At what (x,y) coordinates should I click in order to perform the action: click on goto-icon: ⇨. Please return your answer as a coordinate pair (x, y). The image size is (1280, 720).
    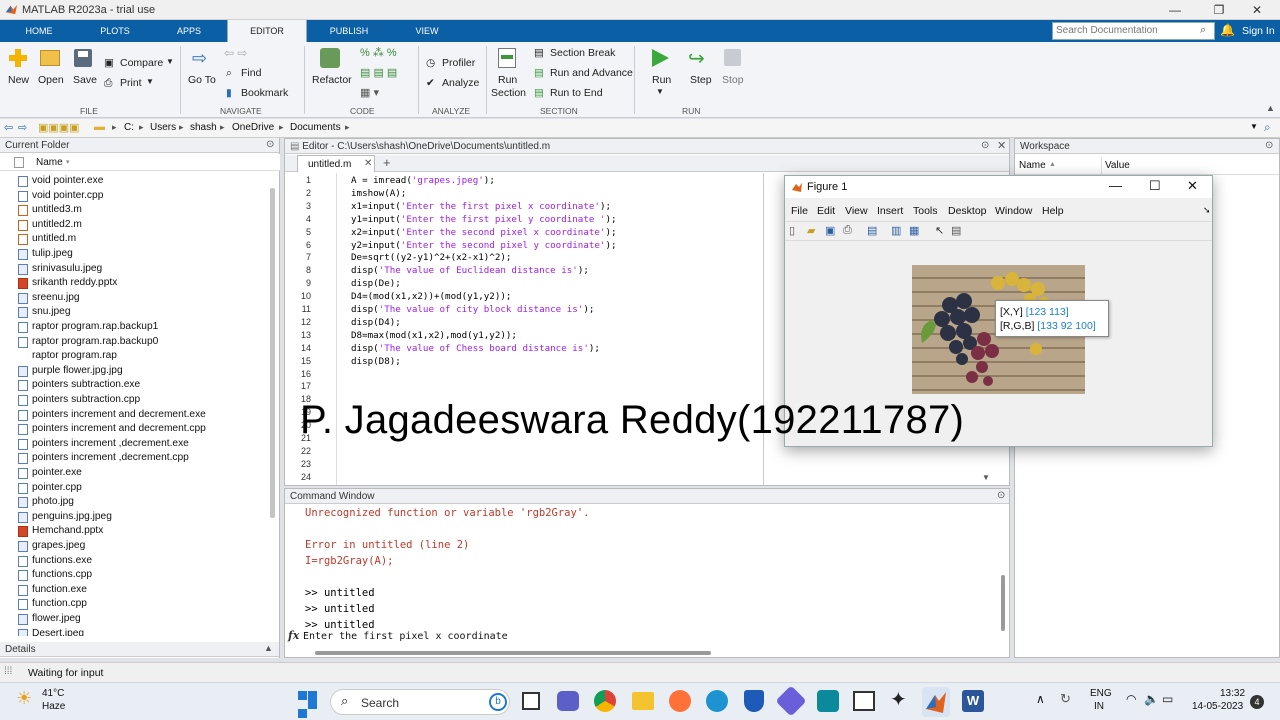
    Looking at the image, I should click on (199, 58).